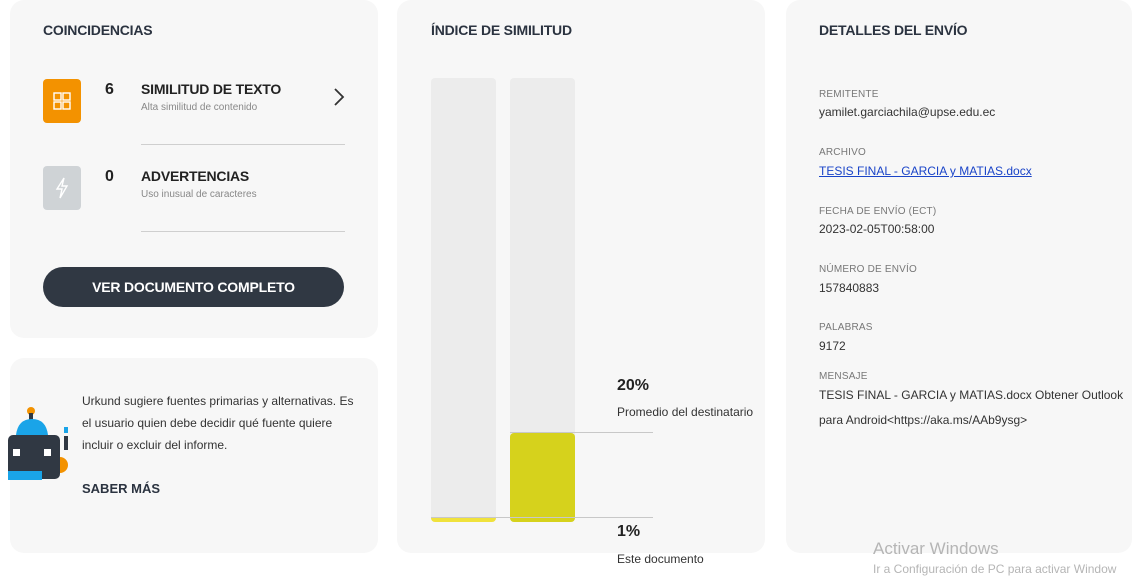 The width and height of the screenshot is (1132, 579). Describe the element at coordinates (501, 30) in the screenshot. I see `indice-heading: ÍNDICE DE SIMILITUD` at that location.